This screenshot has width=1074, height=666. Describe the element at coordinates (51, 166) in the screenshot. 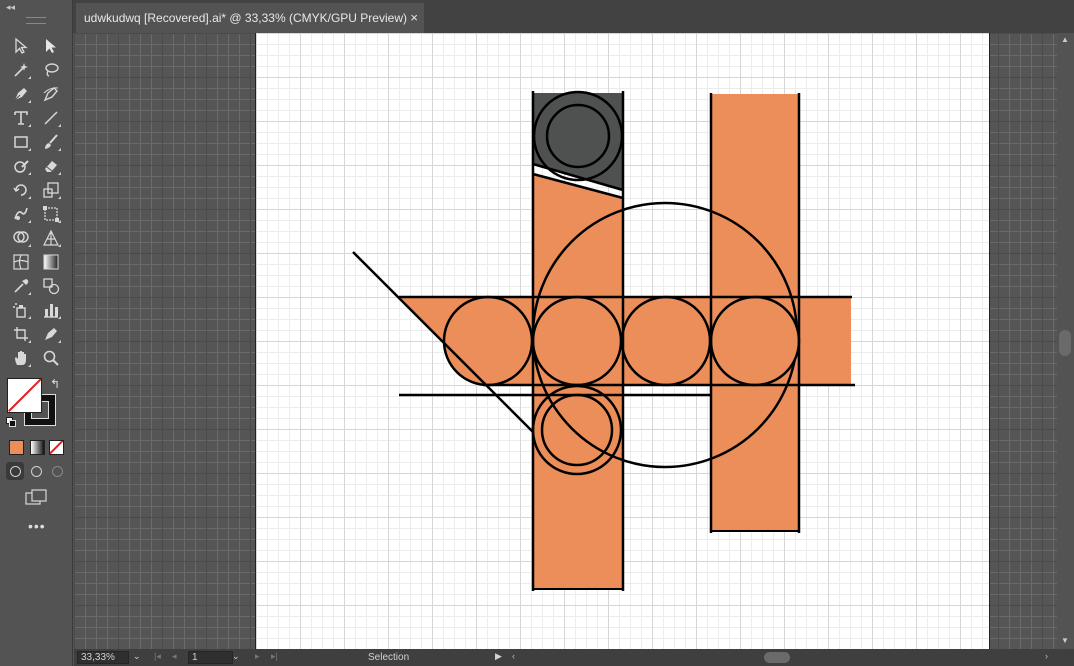

I see `eraser-tool-icon` at that location.